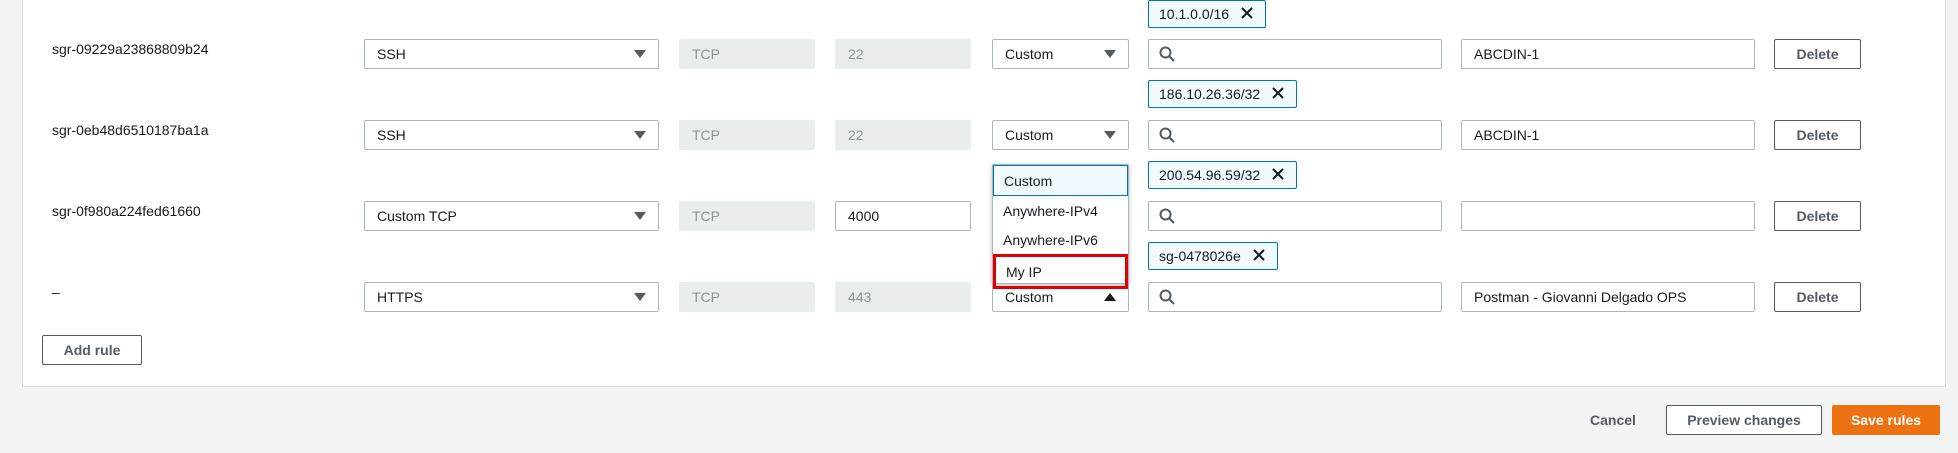 Image resolution: width=1958 pixels, height=453 pixels. Describe the element at coordinates (417, 216) in the screenshot. I see `type-value: Custom TCP` at that location.